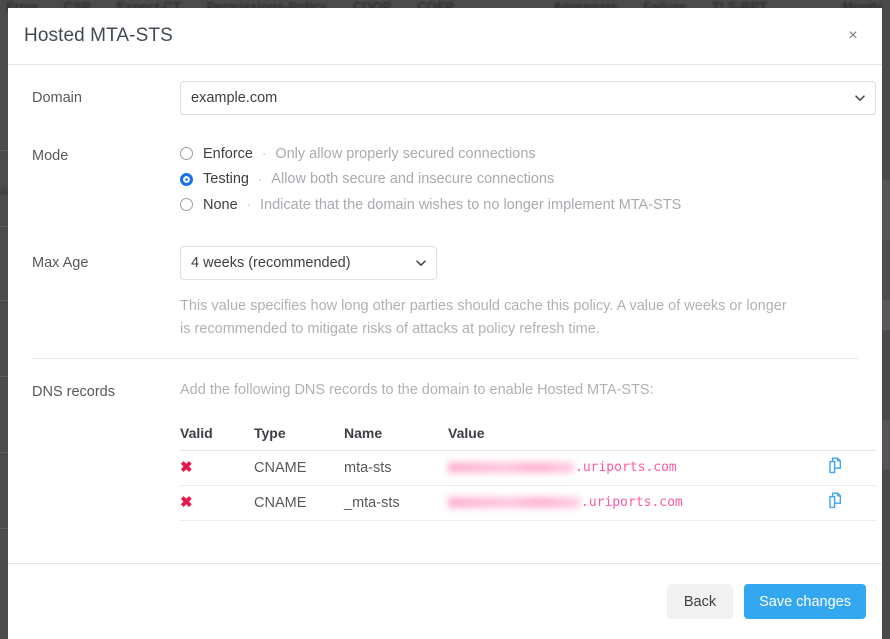 The image size is (890, 639). What do you see at coordinates (217, 437) in the screenshot?
I see `column-header-valid: Valid` at bounding box center [217, 437].